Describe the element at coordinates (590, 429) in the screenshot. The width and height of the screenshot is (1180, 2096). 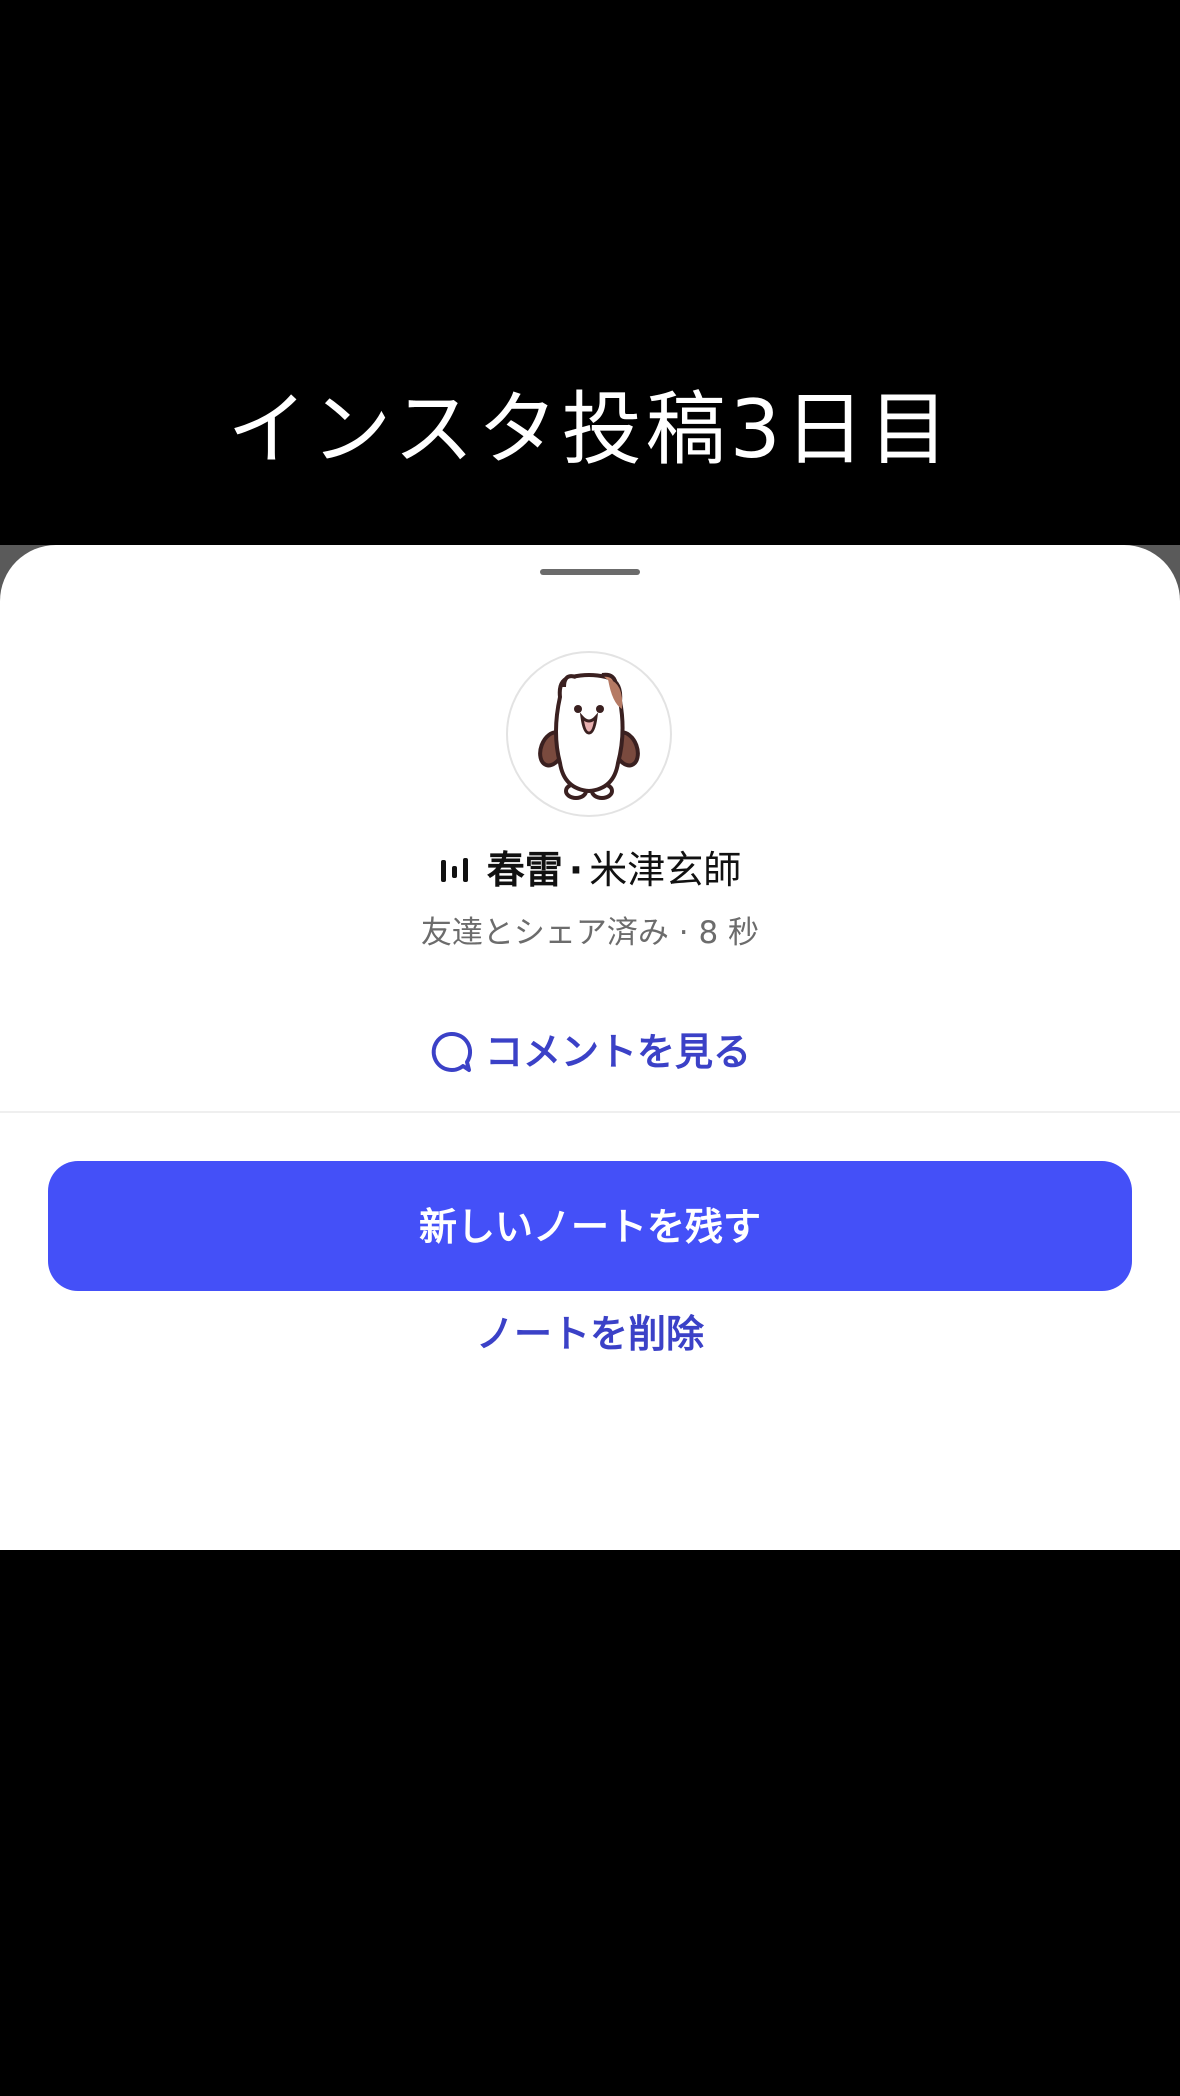
I see `video-caption: インスタ投稿3日目` at that location.